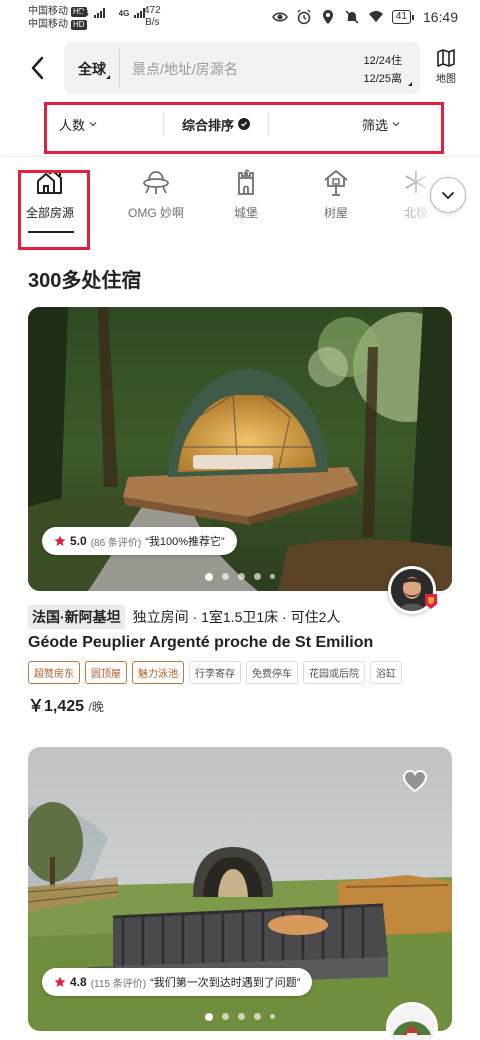  What do you see at coordinates (99, 13) in the screenshot?
I see `signal-icon` at bounding box center [99, 13].